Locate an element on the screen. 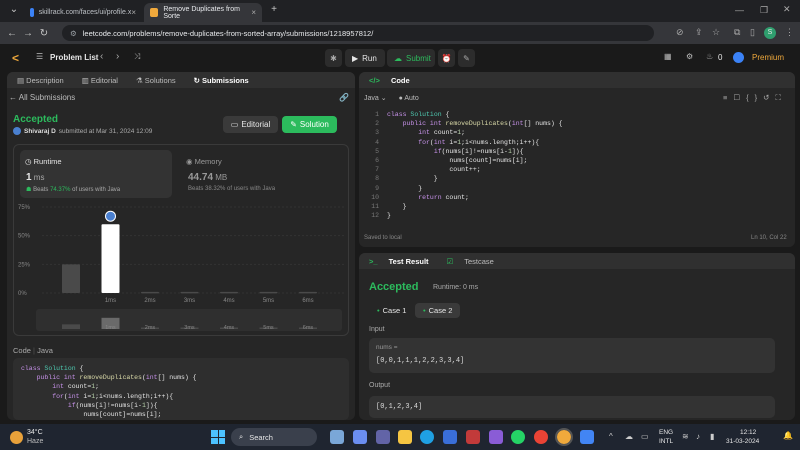 The height and width of the screenshot is (450, 800). case-label: Case 1 is located at coordinates (394, 310).